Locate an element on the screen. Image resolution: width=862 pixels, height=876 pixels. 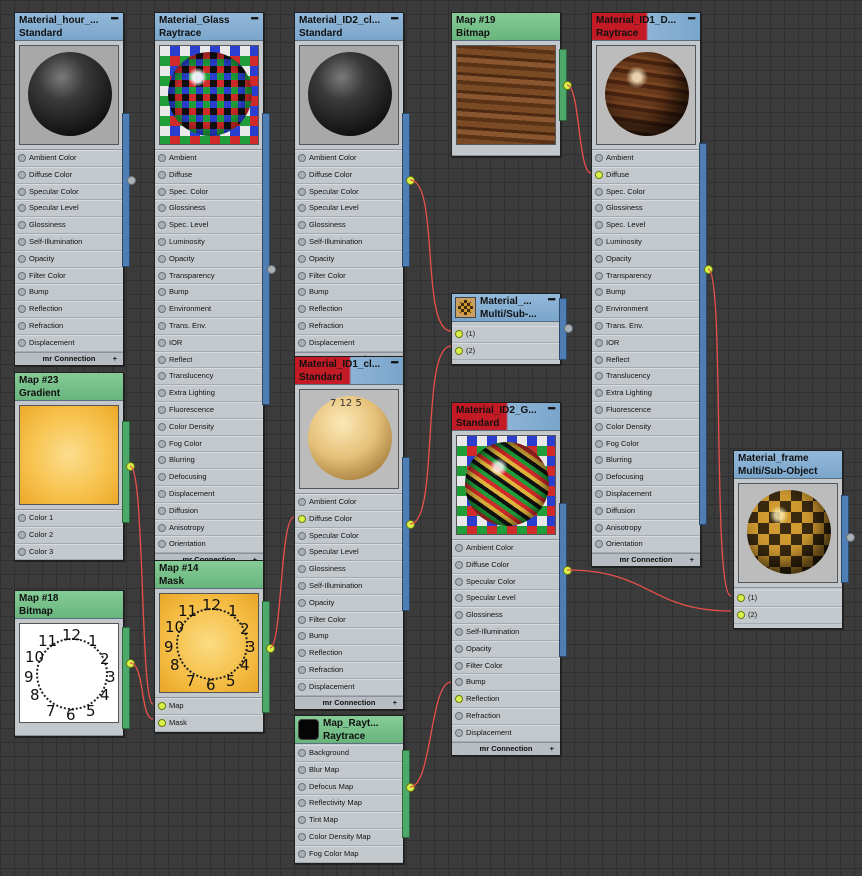
slot-map: Map is located at coordinates (209, 706).